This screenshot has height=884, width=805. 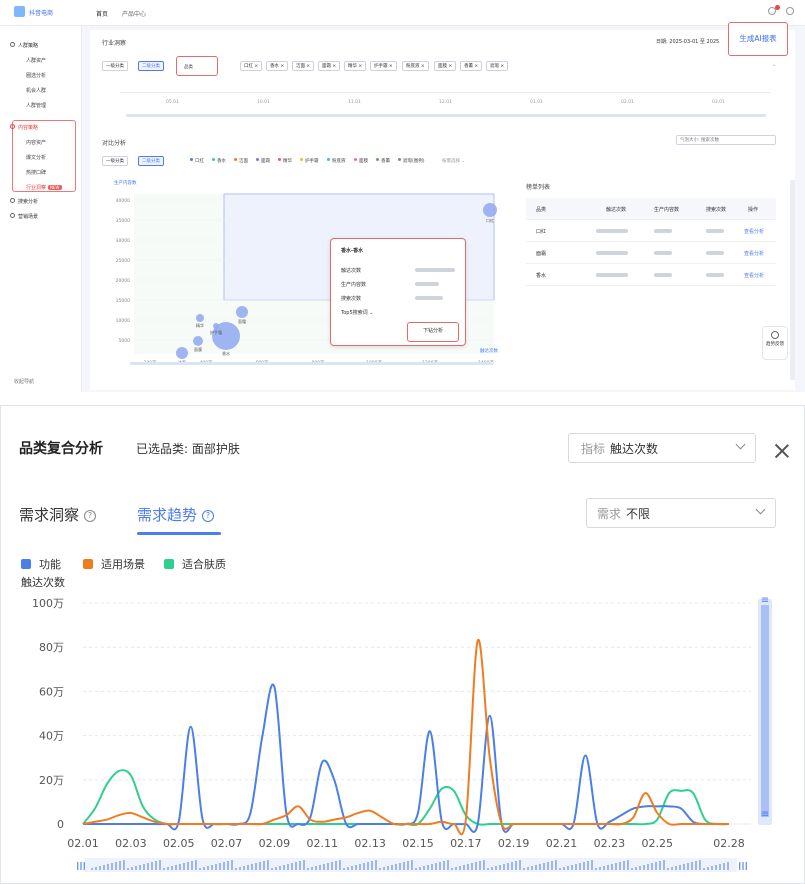 What do you see at coordinates (41, 45) in the screenshot?
I see `sidebar-item-people-strategy: 人群策略` at bounding box center [41, 45].